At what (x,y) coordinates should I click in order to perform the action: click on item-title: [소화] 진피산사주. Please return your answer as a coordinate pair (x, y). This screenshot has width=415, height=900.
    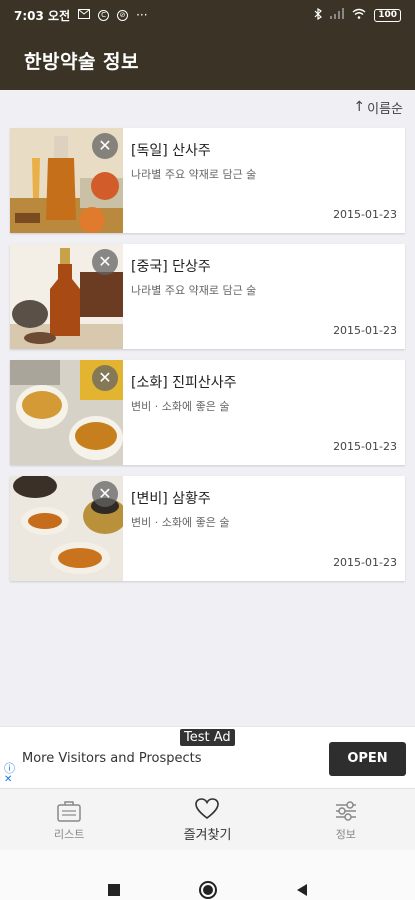
    Looking at the image, I should click on (184, 383).